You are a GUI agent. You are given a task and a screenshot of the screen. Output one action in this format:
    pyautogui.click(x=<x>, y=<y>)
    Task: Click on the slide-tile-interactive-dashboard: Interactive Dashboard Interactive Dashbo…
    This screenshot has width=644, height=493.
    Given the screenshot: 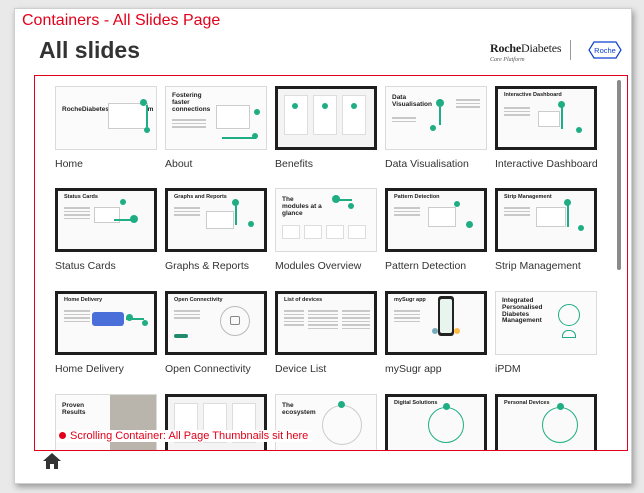 What is the action you would take?
    pyautogui.click(x=546, y=128)
    